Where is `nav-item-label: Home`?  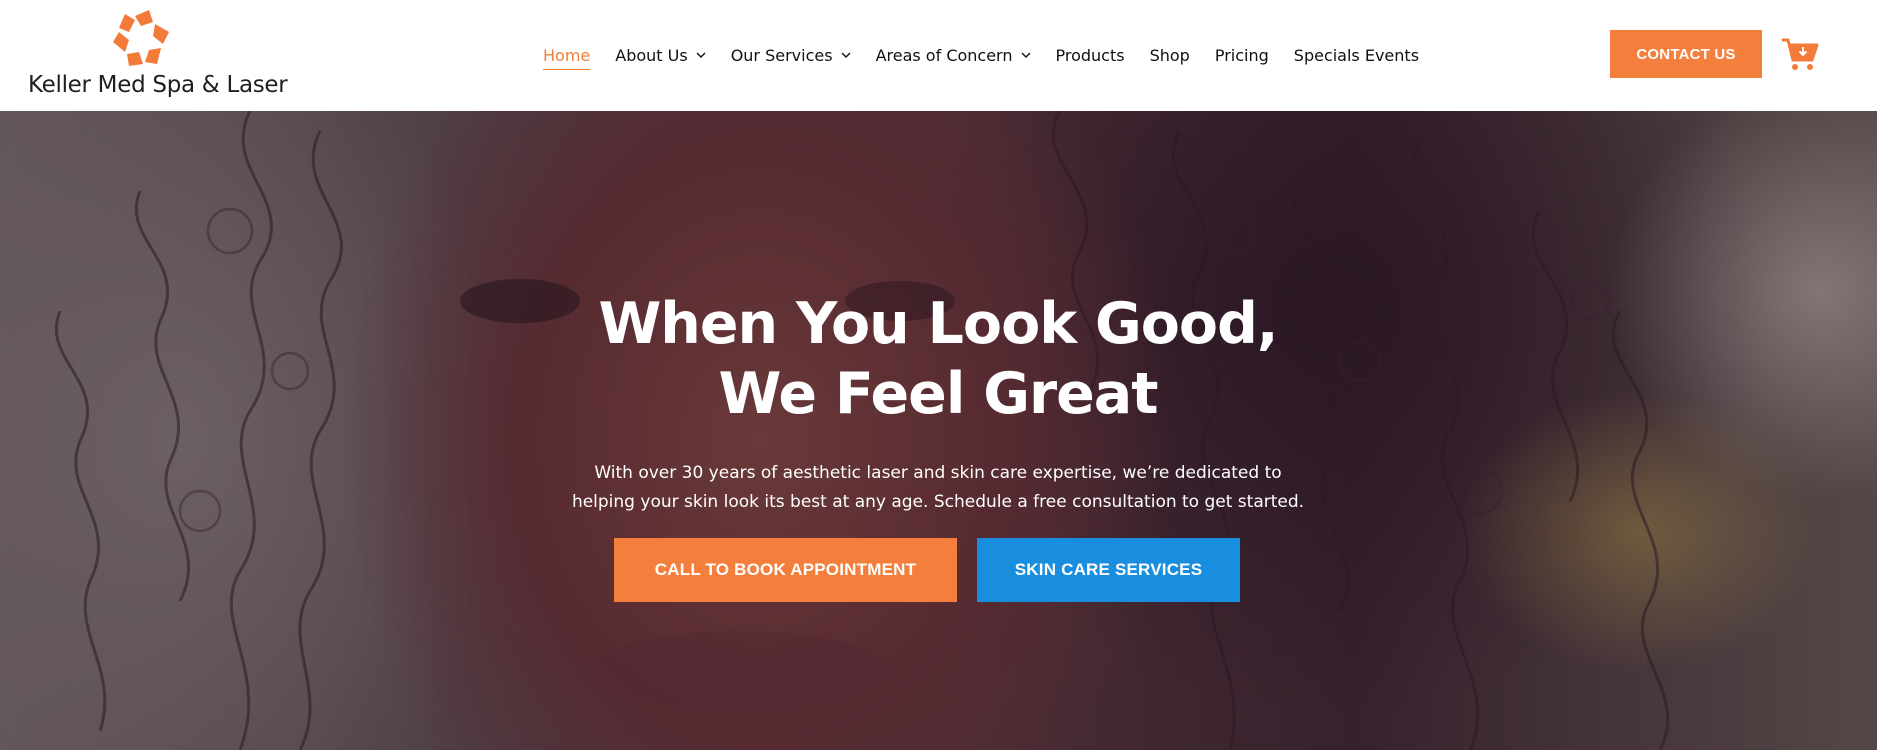
nav-item-label: Home is located at coordinates (567, 55).